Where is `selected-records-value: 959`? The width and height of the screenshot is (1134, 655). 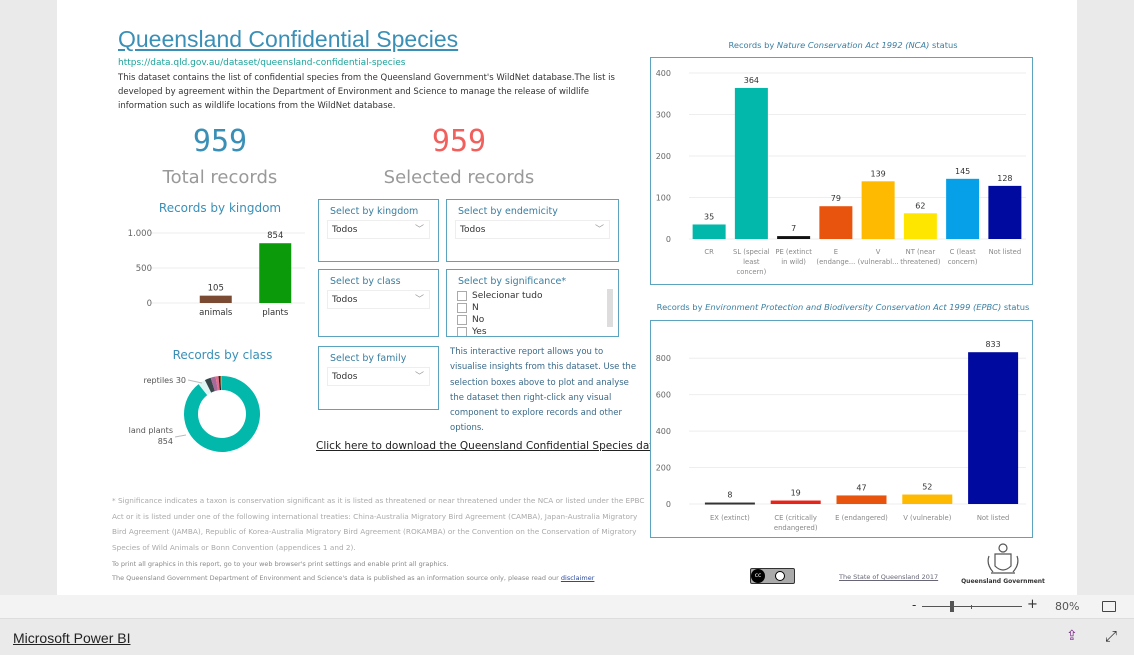
selected-records-value: 959 is located at coordinates (459, 141).